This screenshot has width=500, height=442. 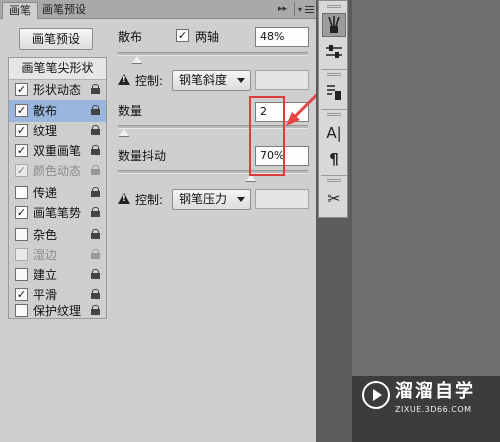 I want to click on option-texture: ✓ 纹理, so click(x=57, y=131).